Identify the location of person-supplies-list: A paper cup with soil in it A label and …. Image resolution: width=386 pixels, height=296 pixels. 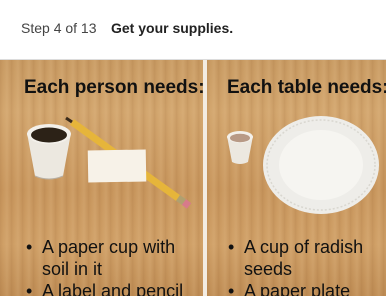
(113, 266).